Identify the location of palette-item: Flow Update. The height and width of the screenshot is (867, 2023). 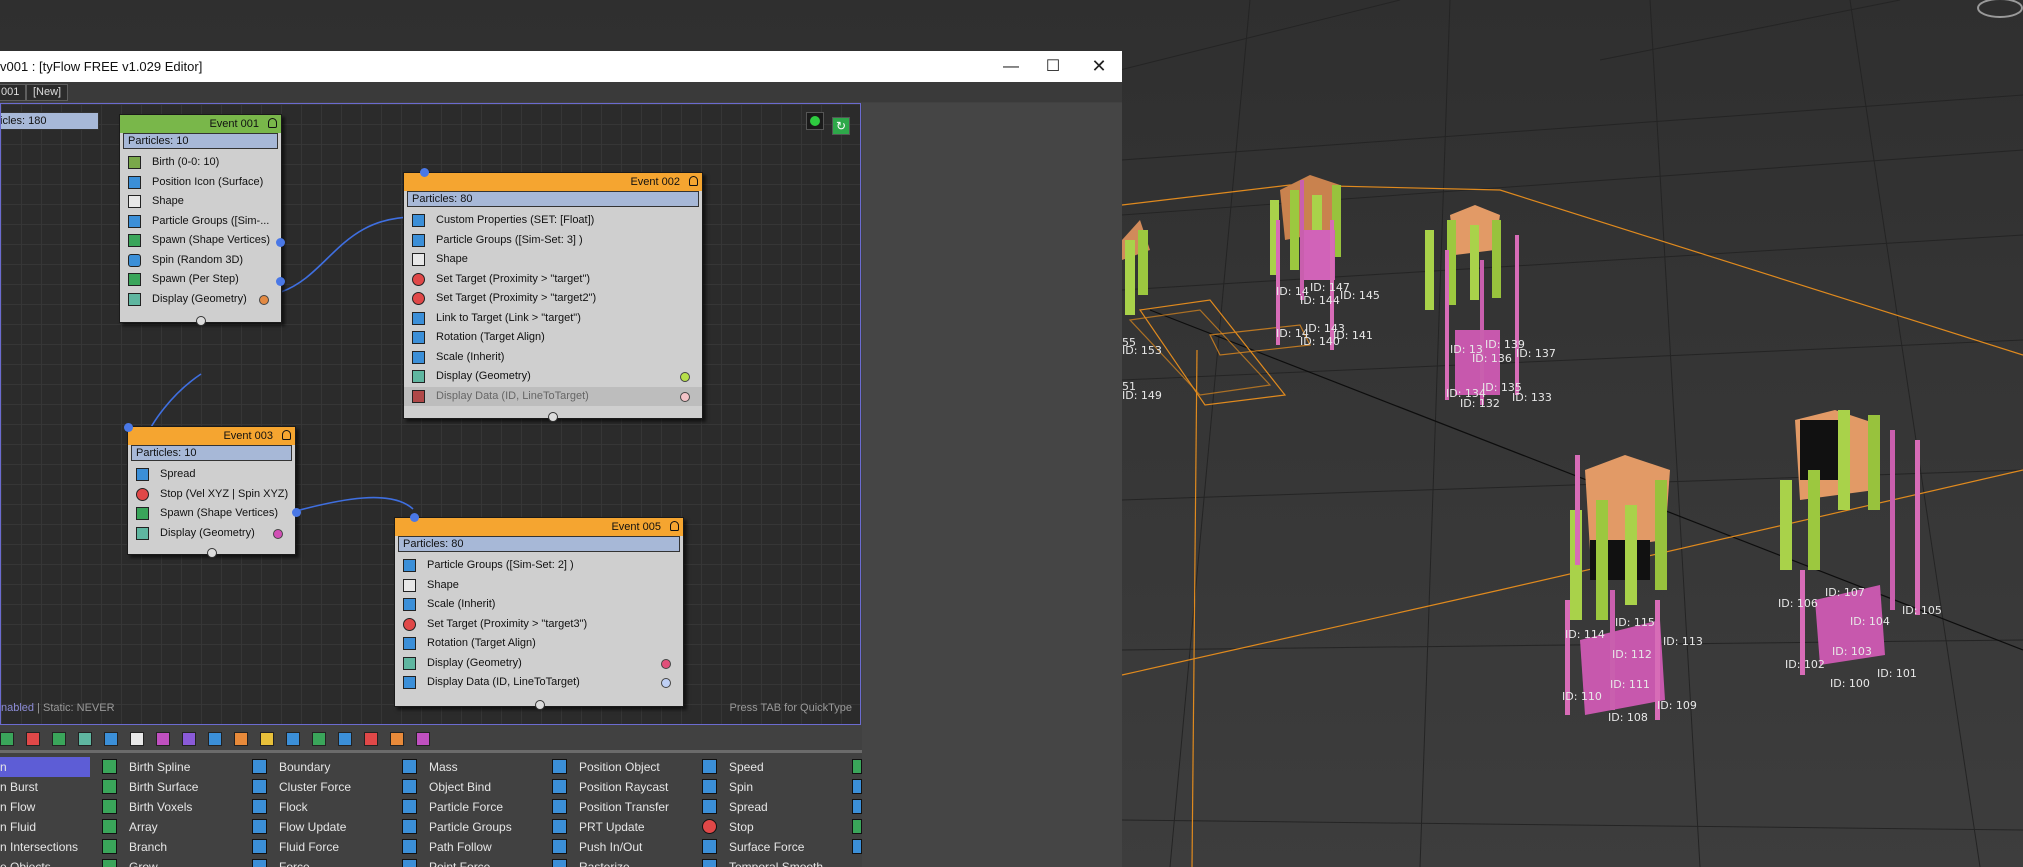
(312, 827).